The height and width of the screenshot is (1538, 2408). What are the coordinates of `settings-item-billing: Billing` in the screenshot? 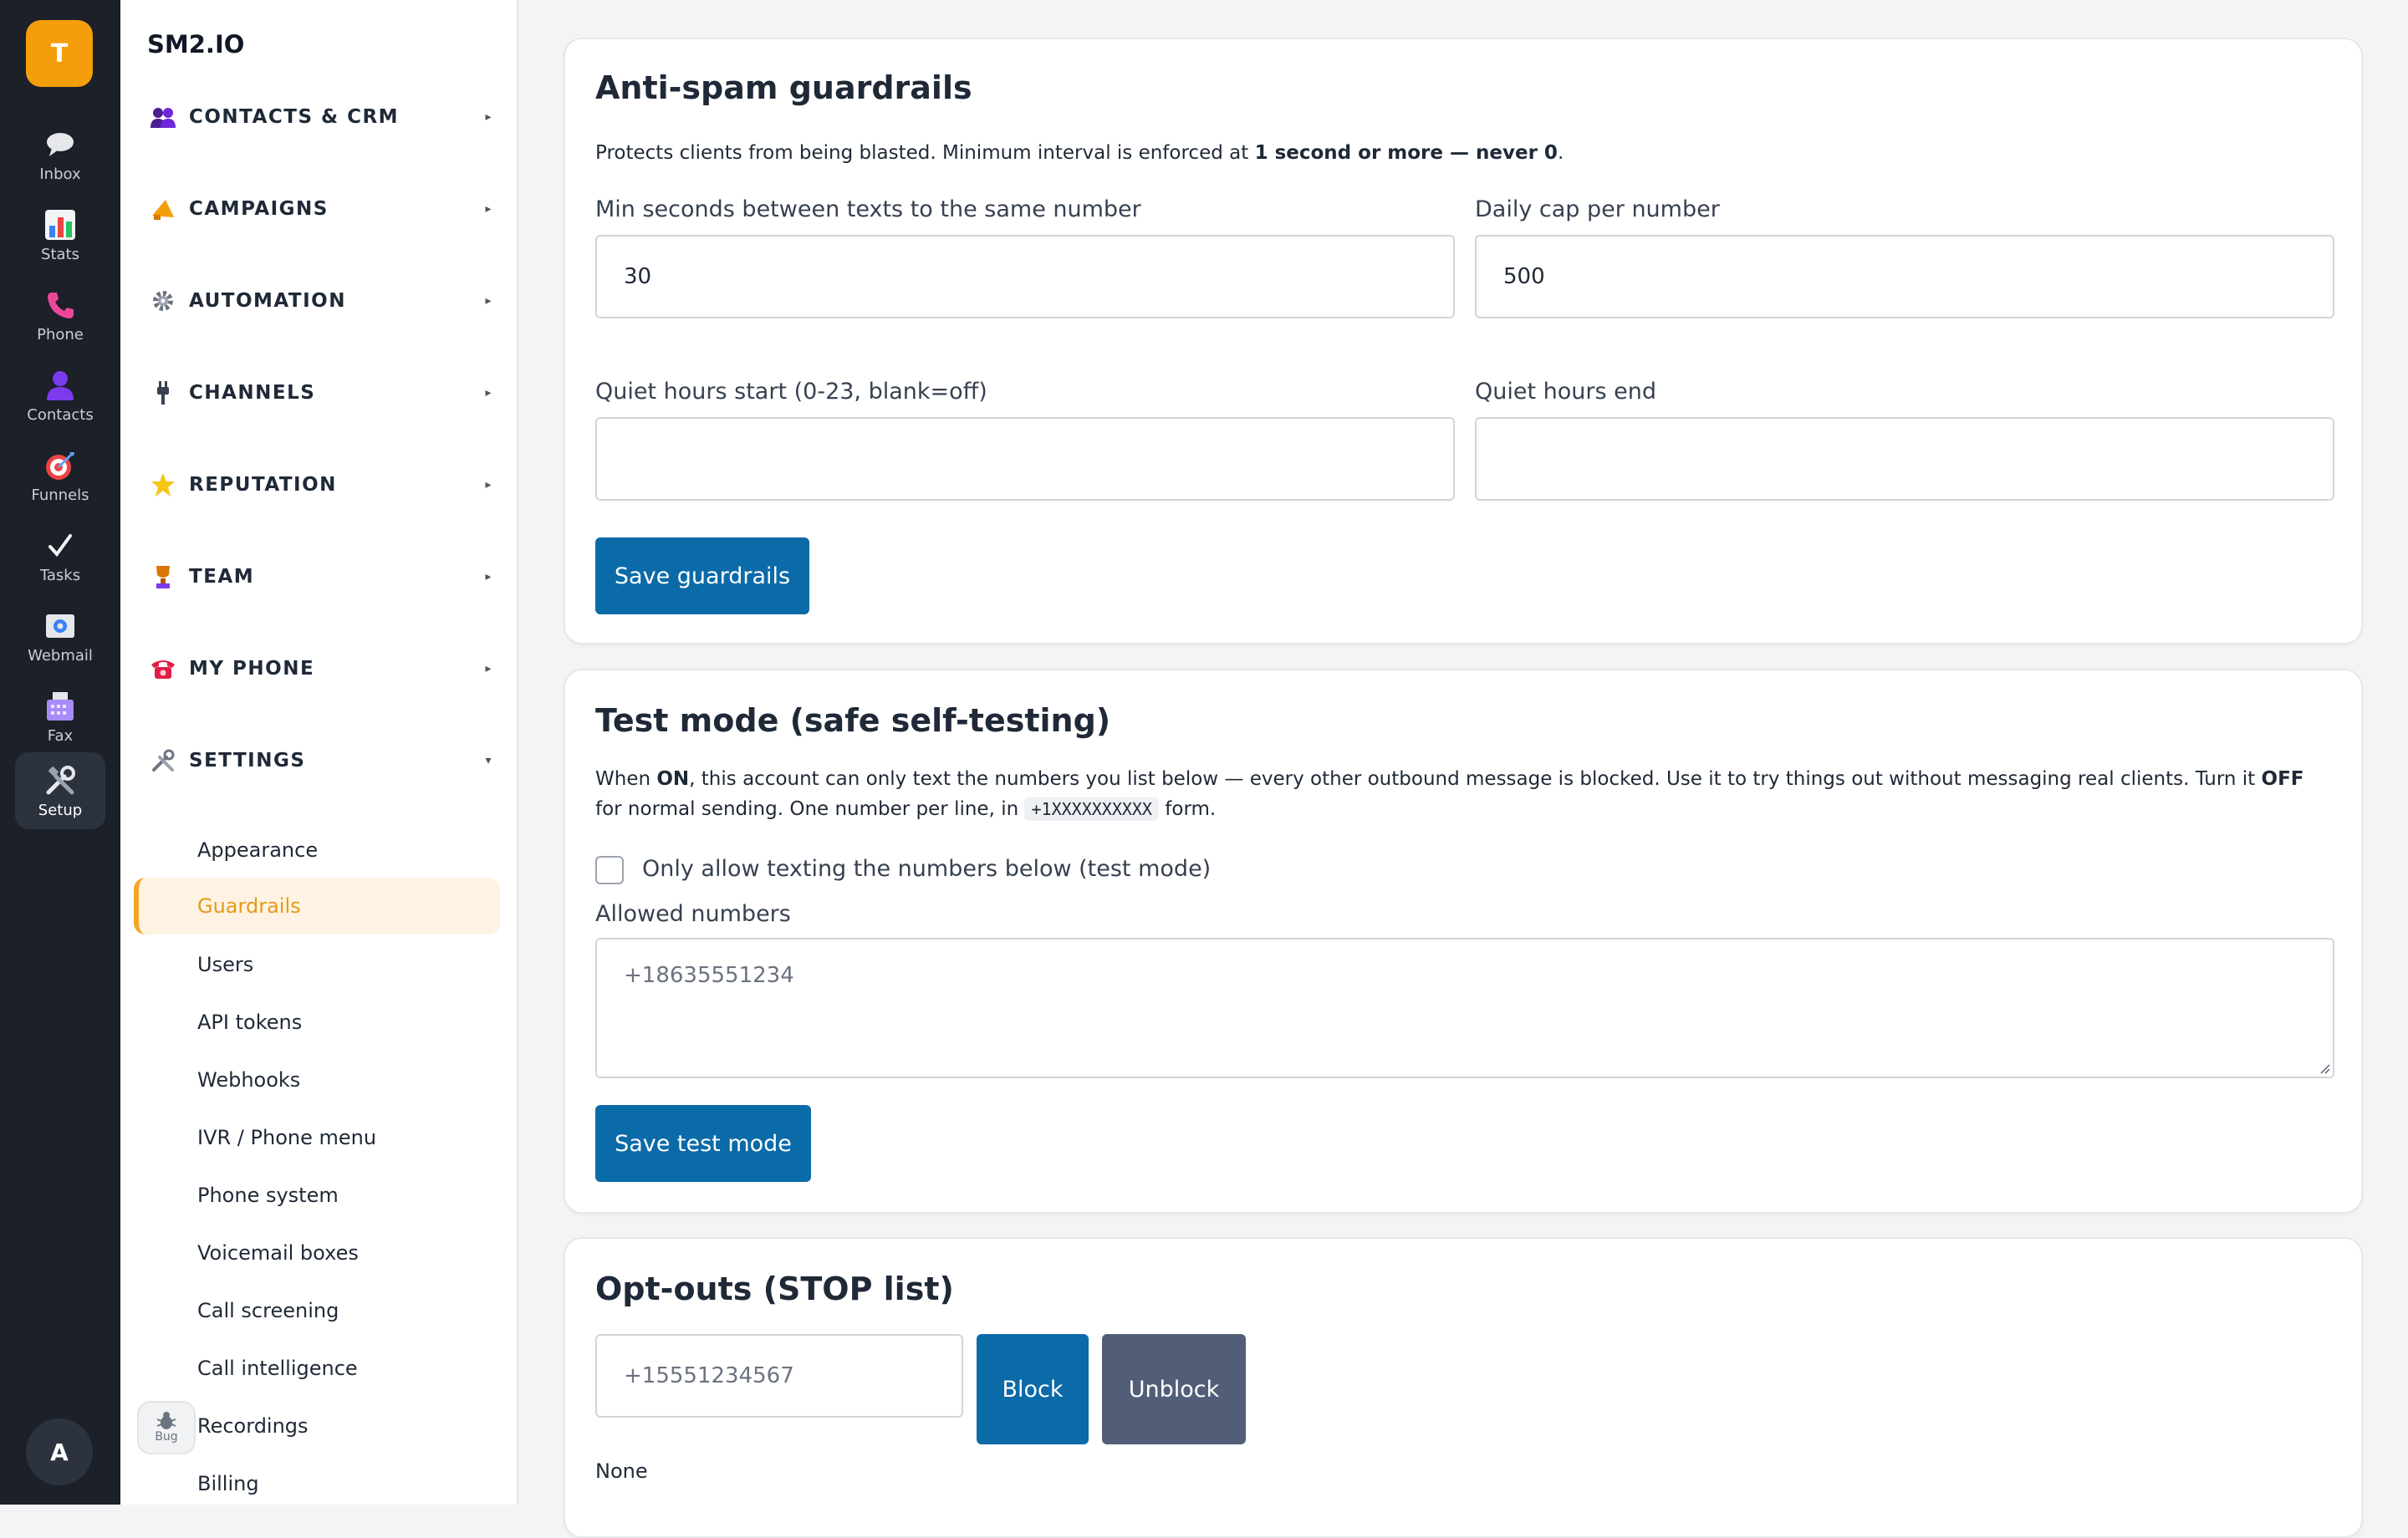 It's located at (317, 1480).